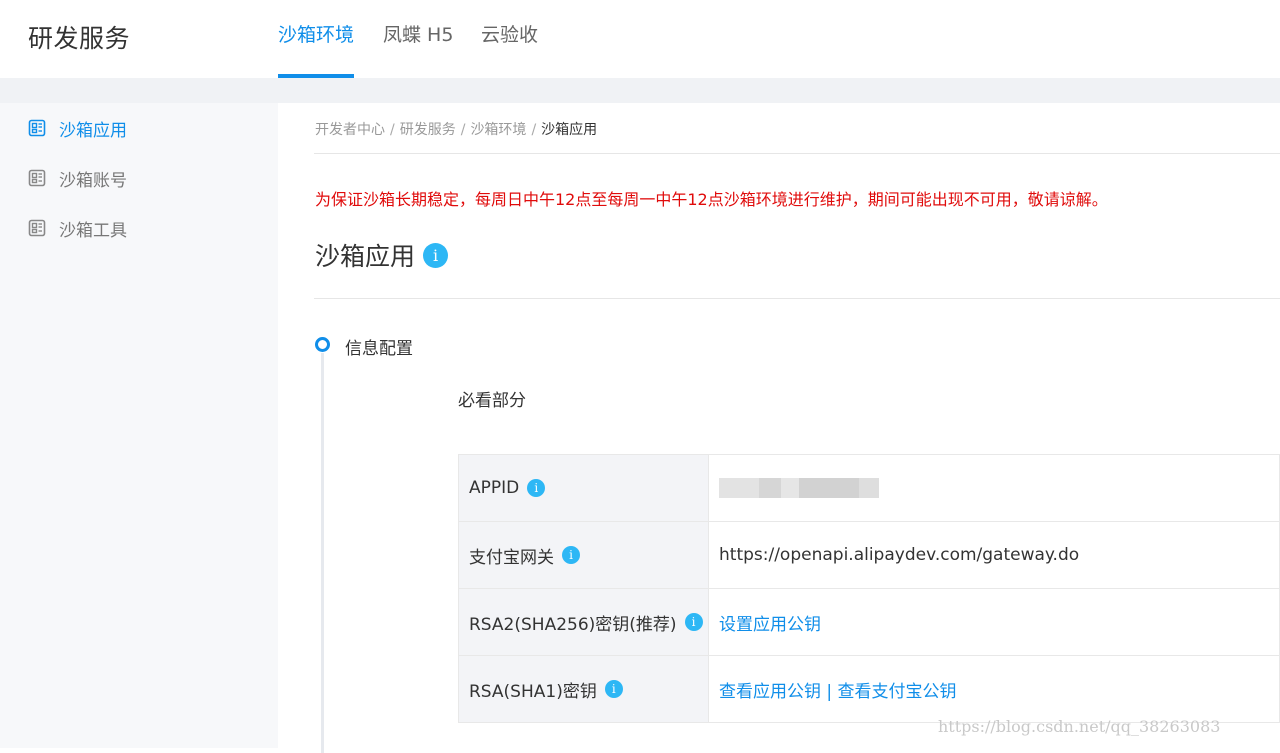  What do you see at coordinates (994, 555) in the screenshot?
I see `gateway-url: https://openapi.alipaydev.com/gateway.do` at bounding box center [994, 555].